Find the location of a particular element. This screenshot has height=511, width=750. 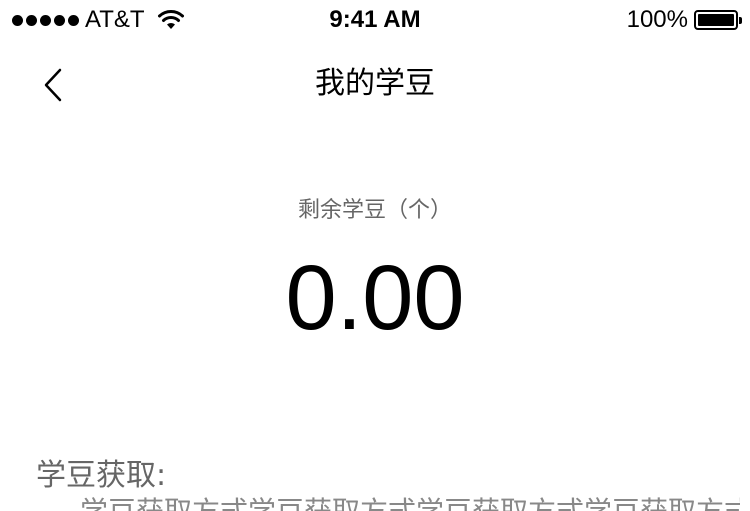

battery-percent: 100% is located at coordinates (657, 19).